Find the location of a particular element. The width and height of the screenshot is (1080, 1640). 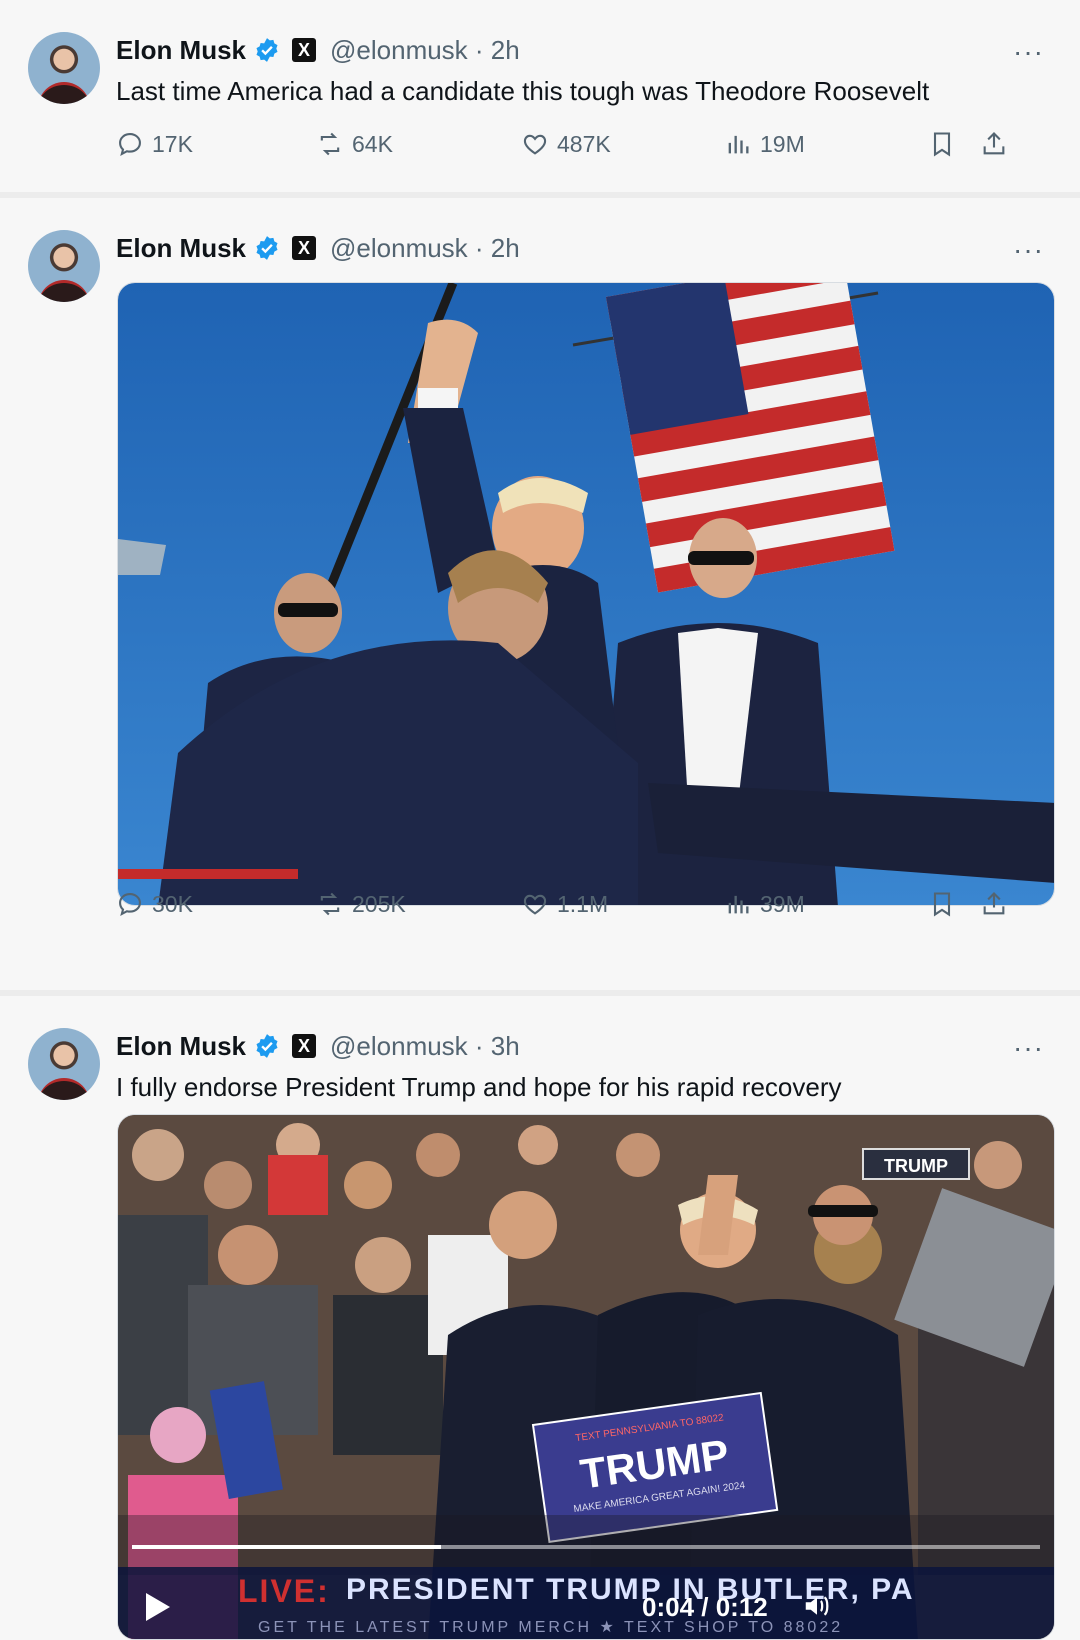

like-count: 1.1M is located at coordinates (583, 903).